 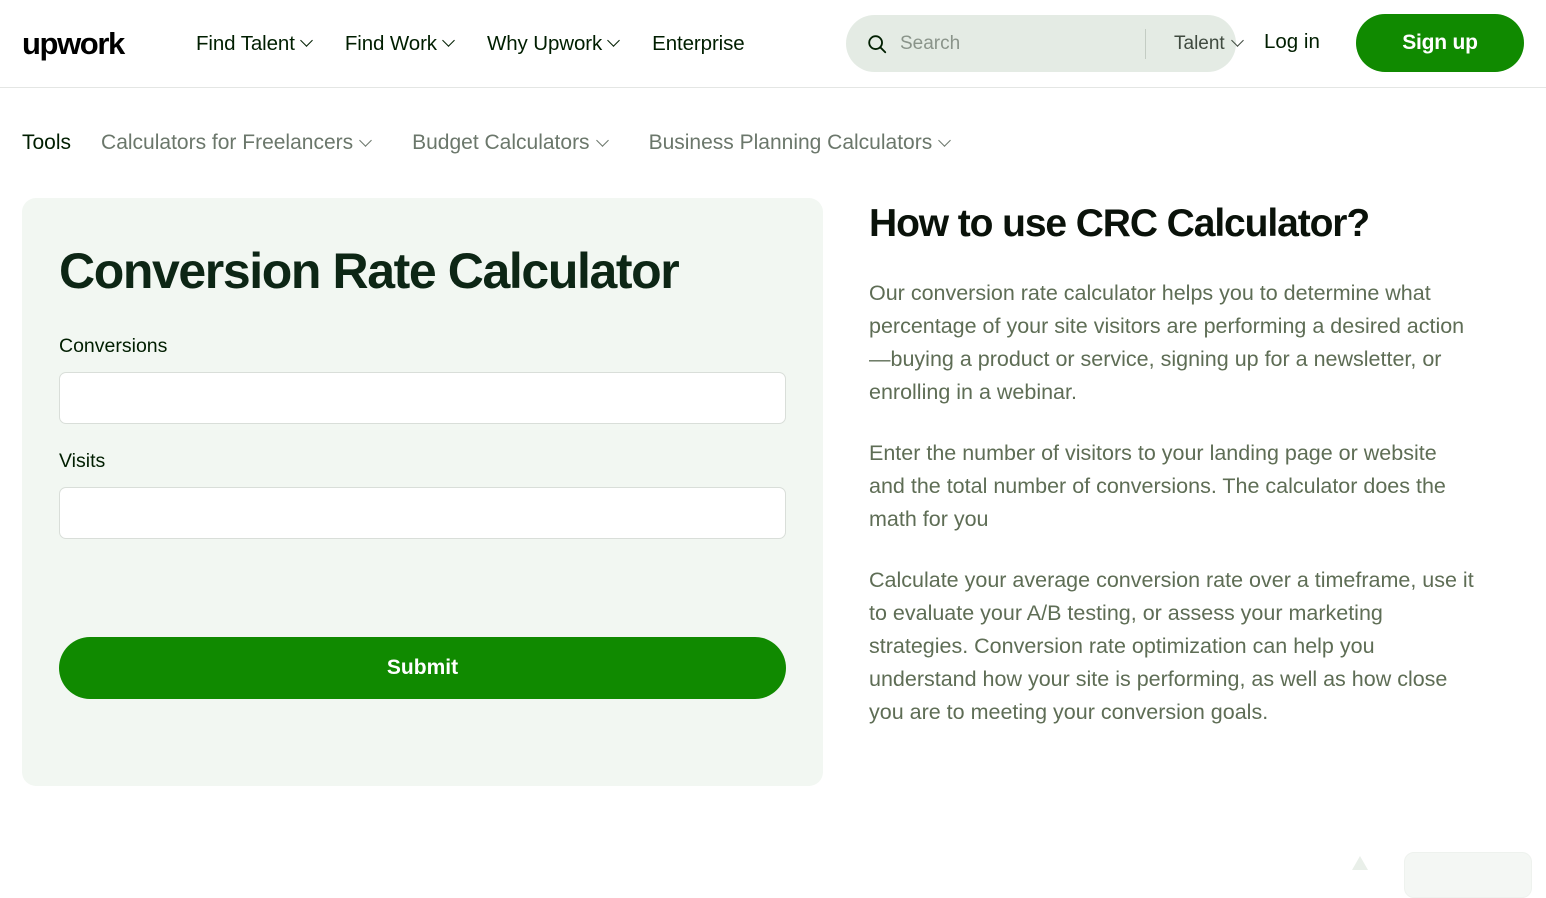 I want to click on nav-item-label: Find Work, so click(x=390, y=43).